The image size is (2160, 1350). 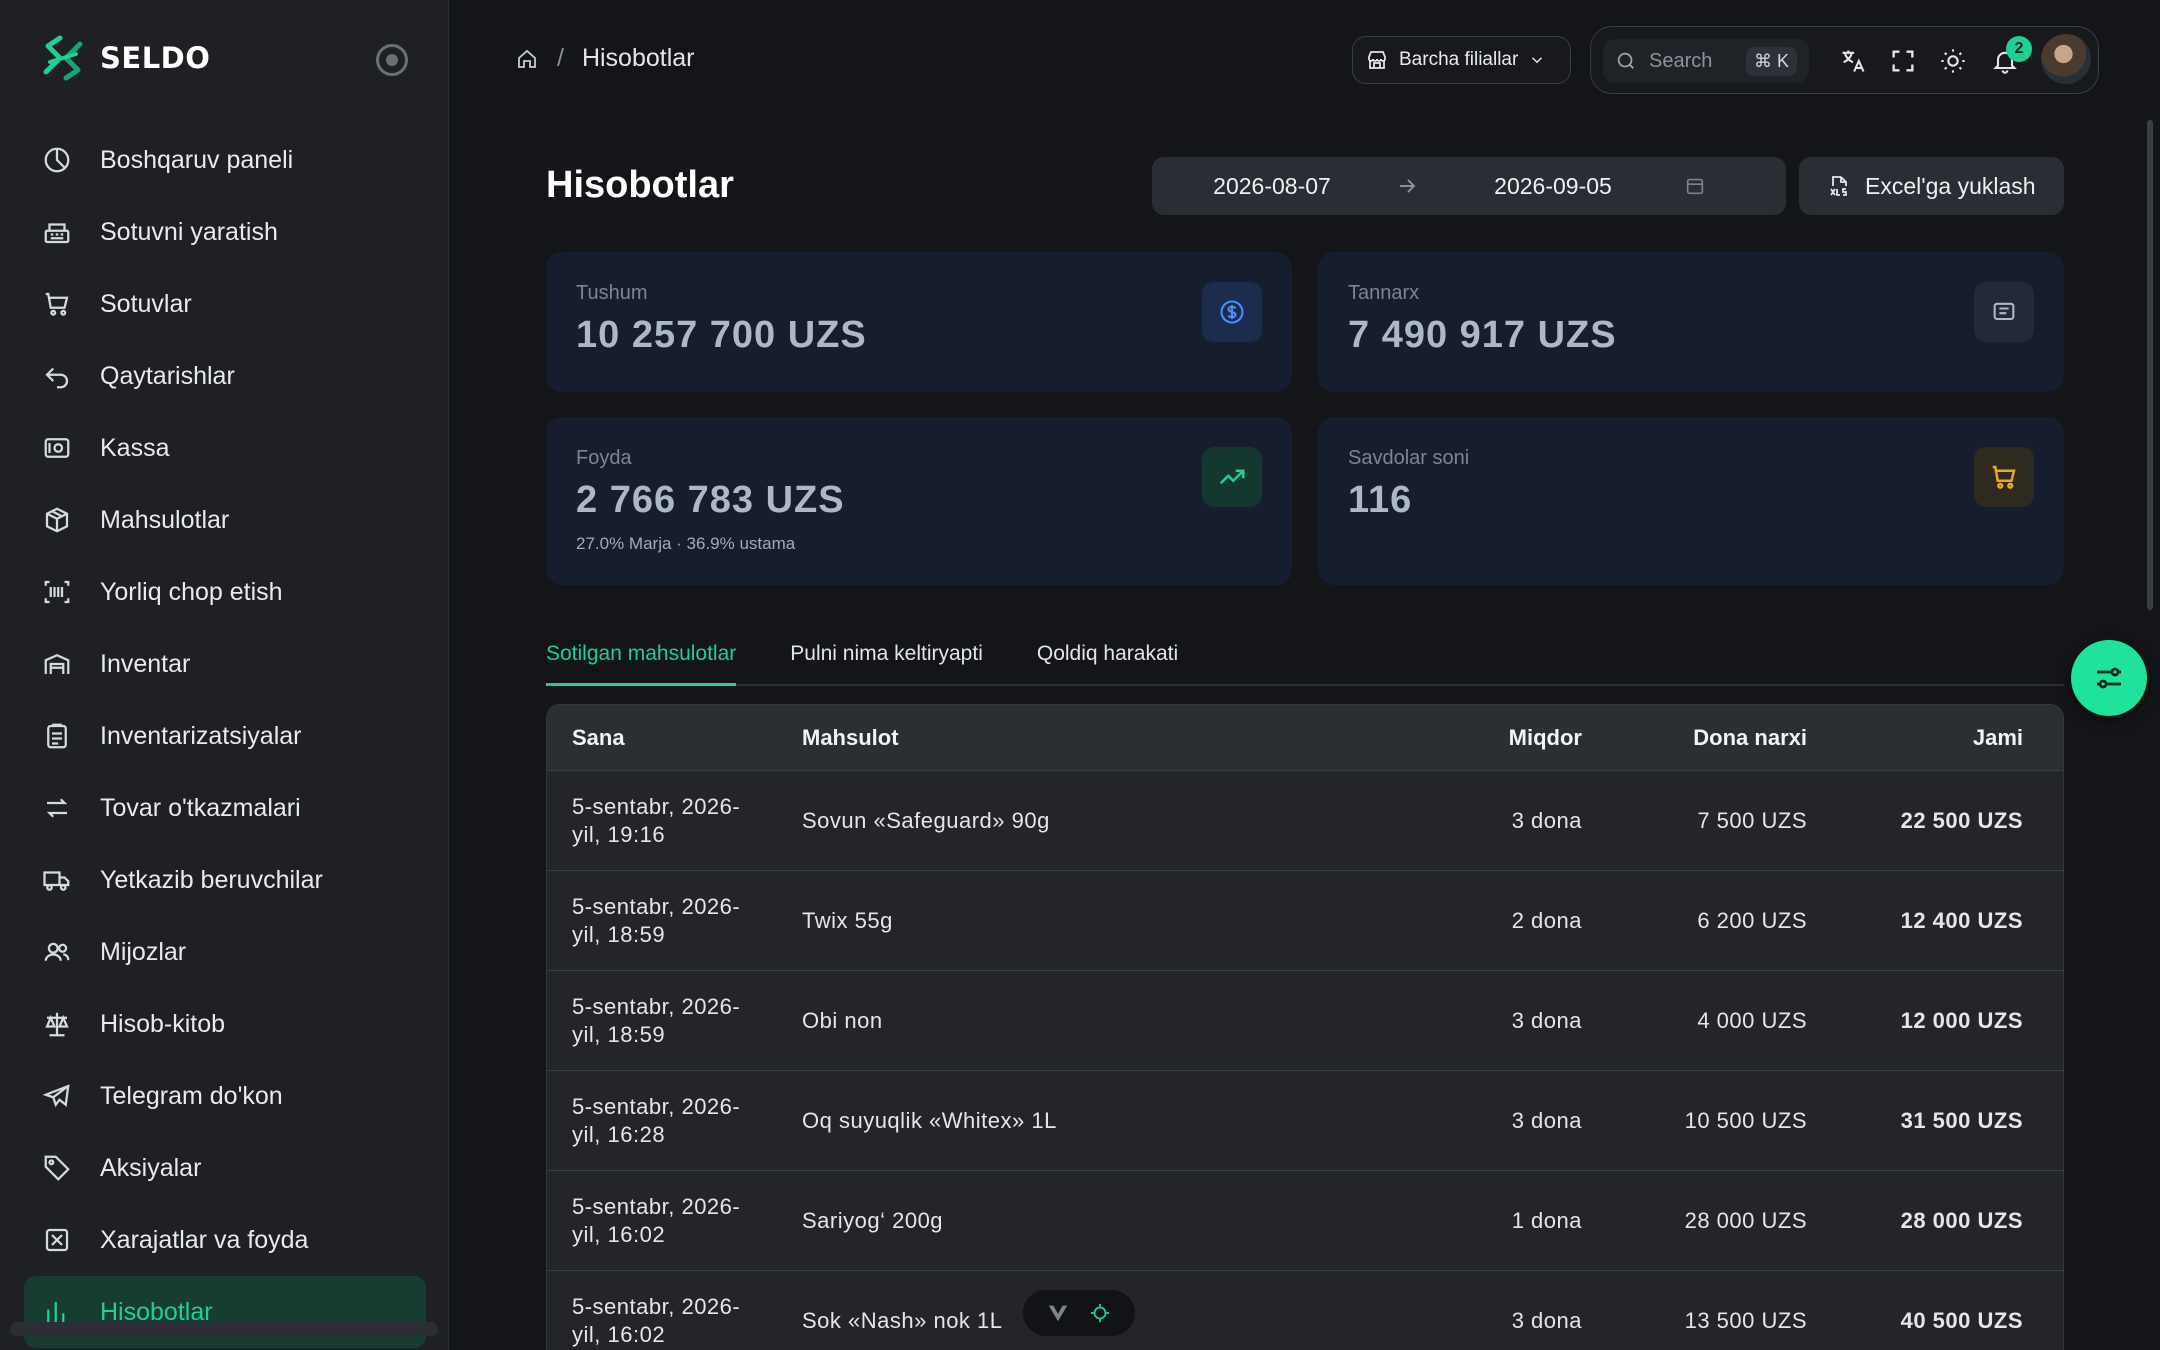 I want to click on date-range-picker: 2026-08-07 2026-09-05, so click(x=1469, y=186).